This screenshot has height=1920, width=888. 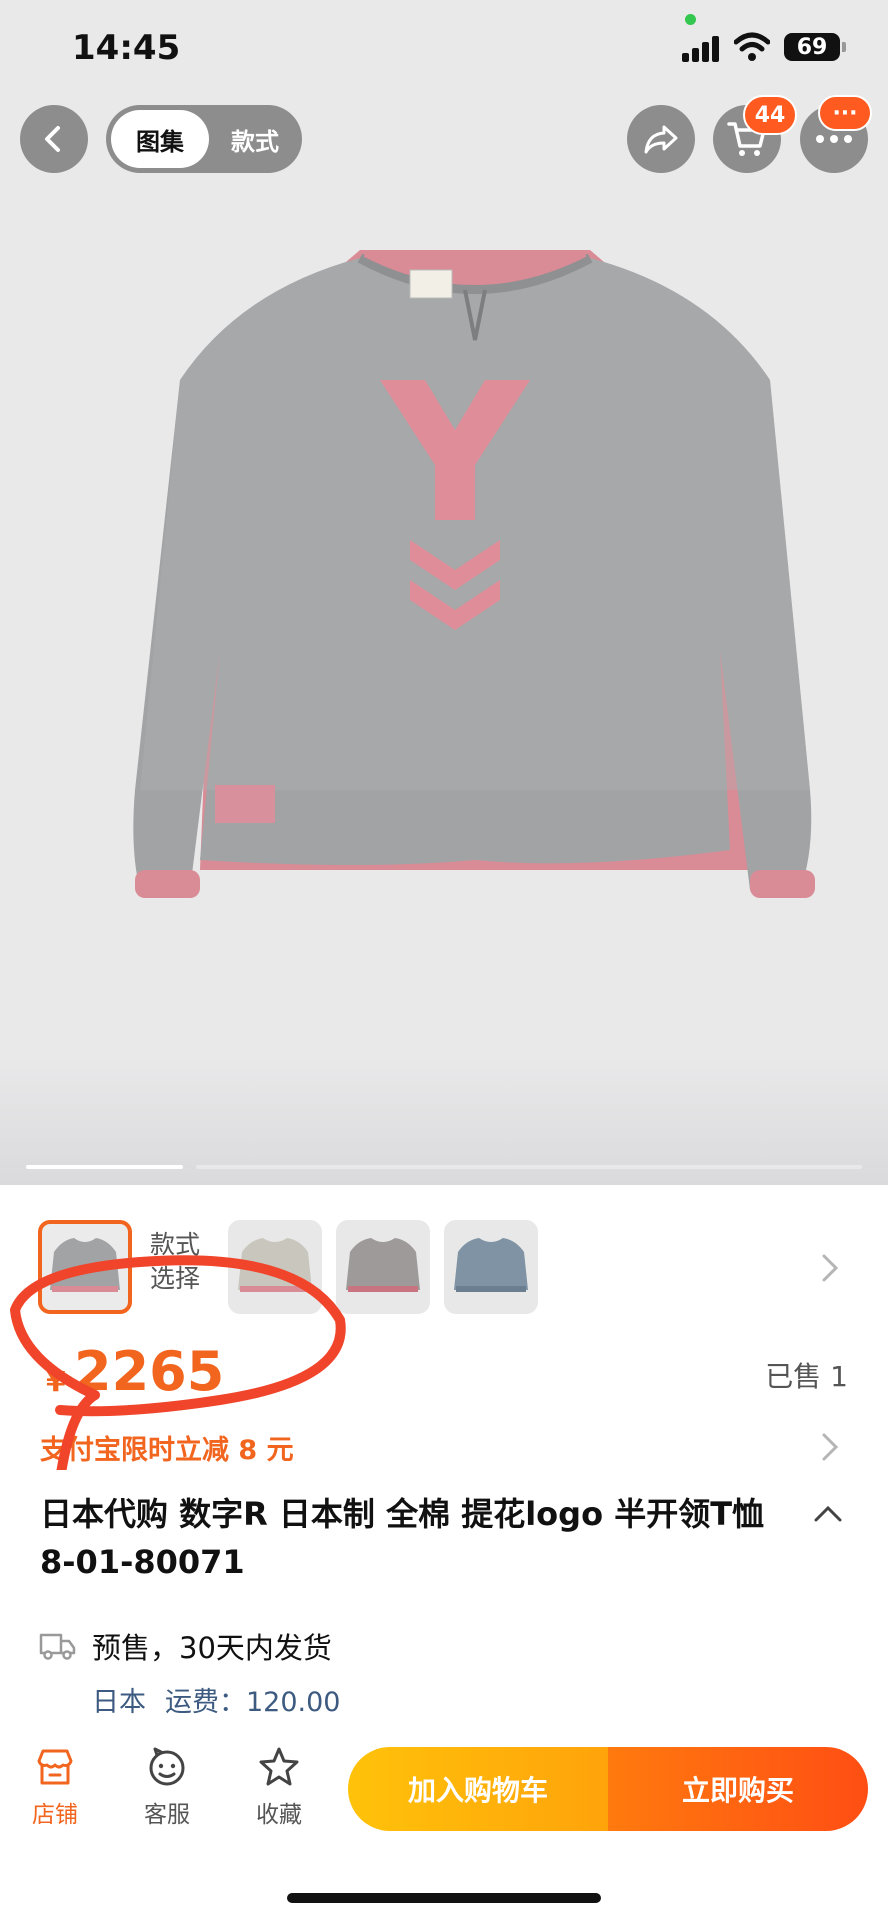 I want to click on gallery-progress-track, so click(x=529, y=1167).